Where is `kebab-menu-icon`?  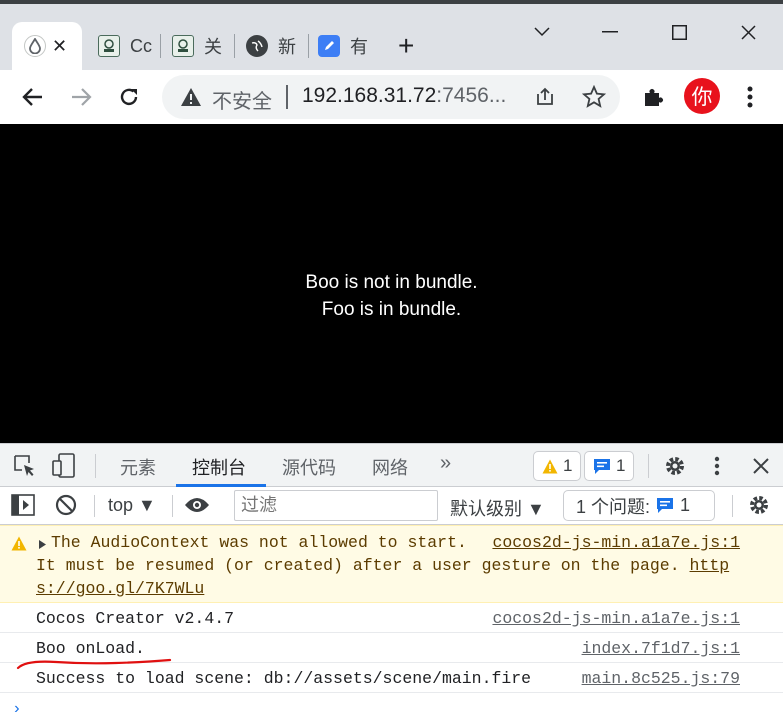
kebab-menu-icon is located at coordinates (750, 97).